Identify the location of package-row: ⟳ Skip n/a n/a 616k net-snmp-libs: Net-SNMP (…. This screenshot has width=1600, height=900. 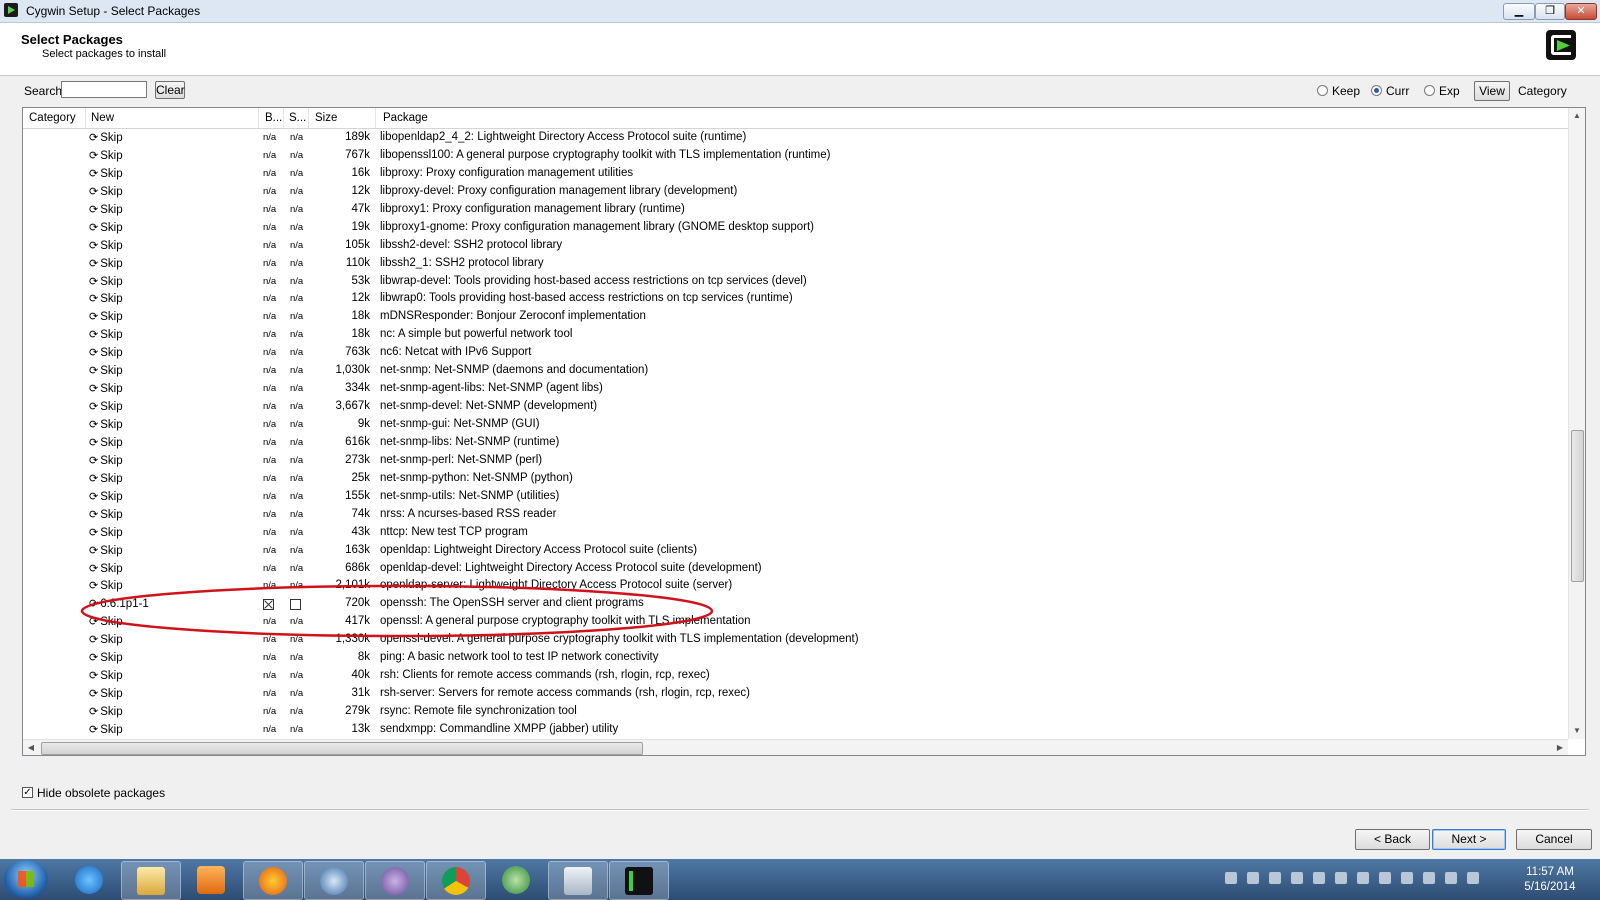
(795, 443).